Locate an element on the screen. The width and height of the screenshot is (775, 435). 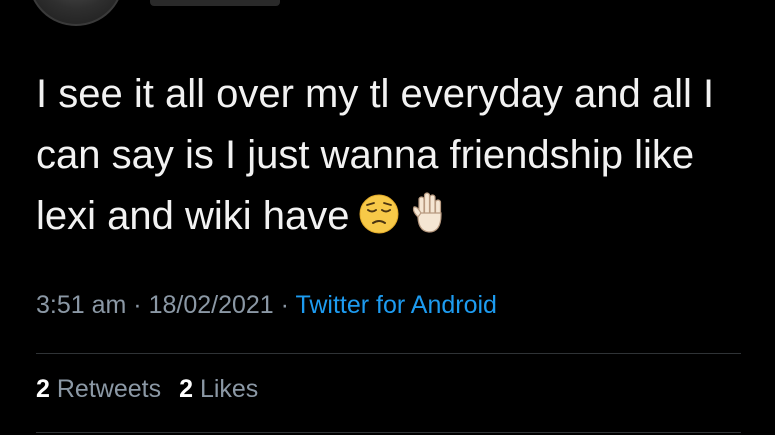
engagement-stats: 2 Retweets 2 Likes is located at coordinates (147, 389).